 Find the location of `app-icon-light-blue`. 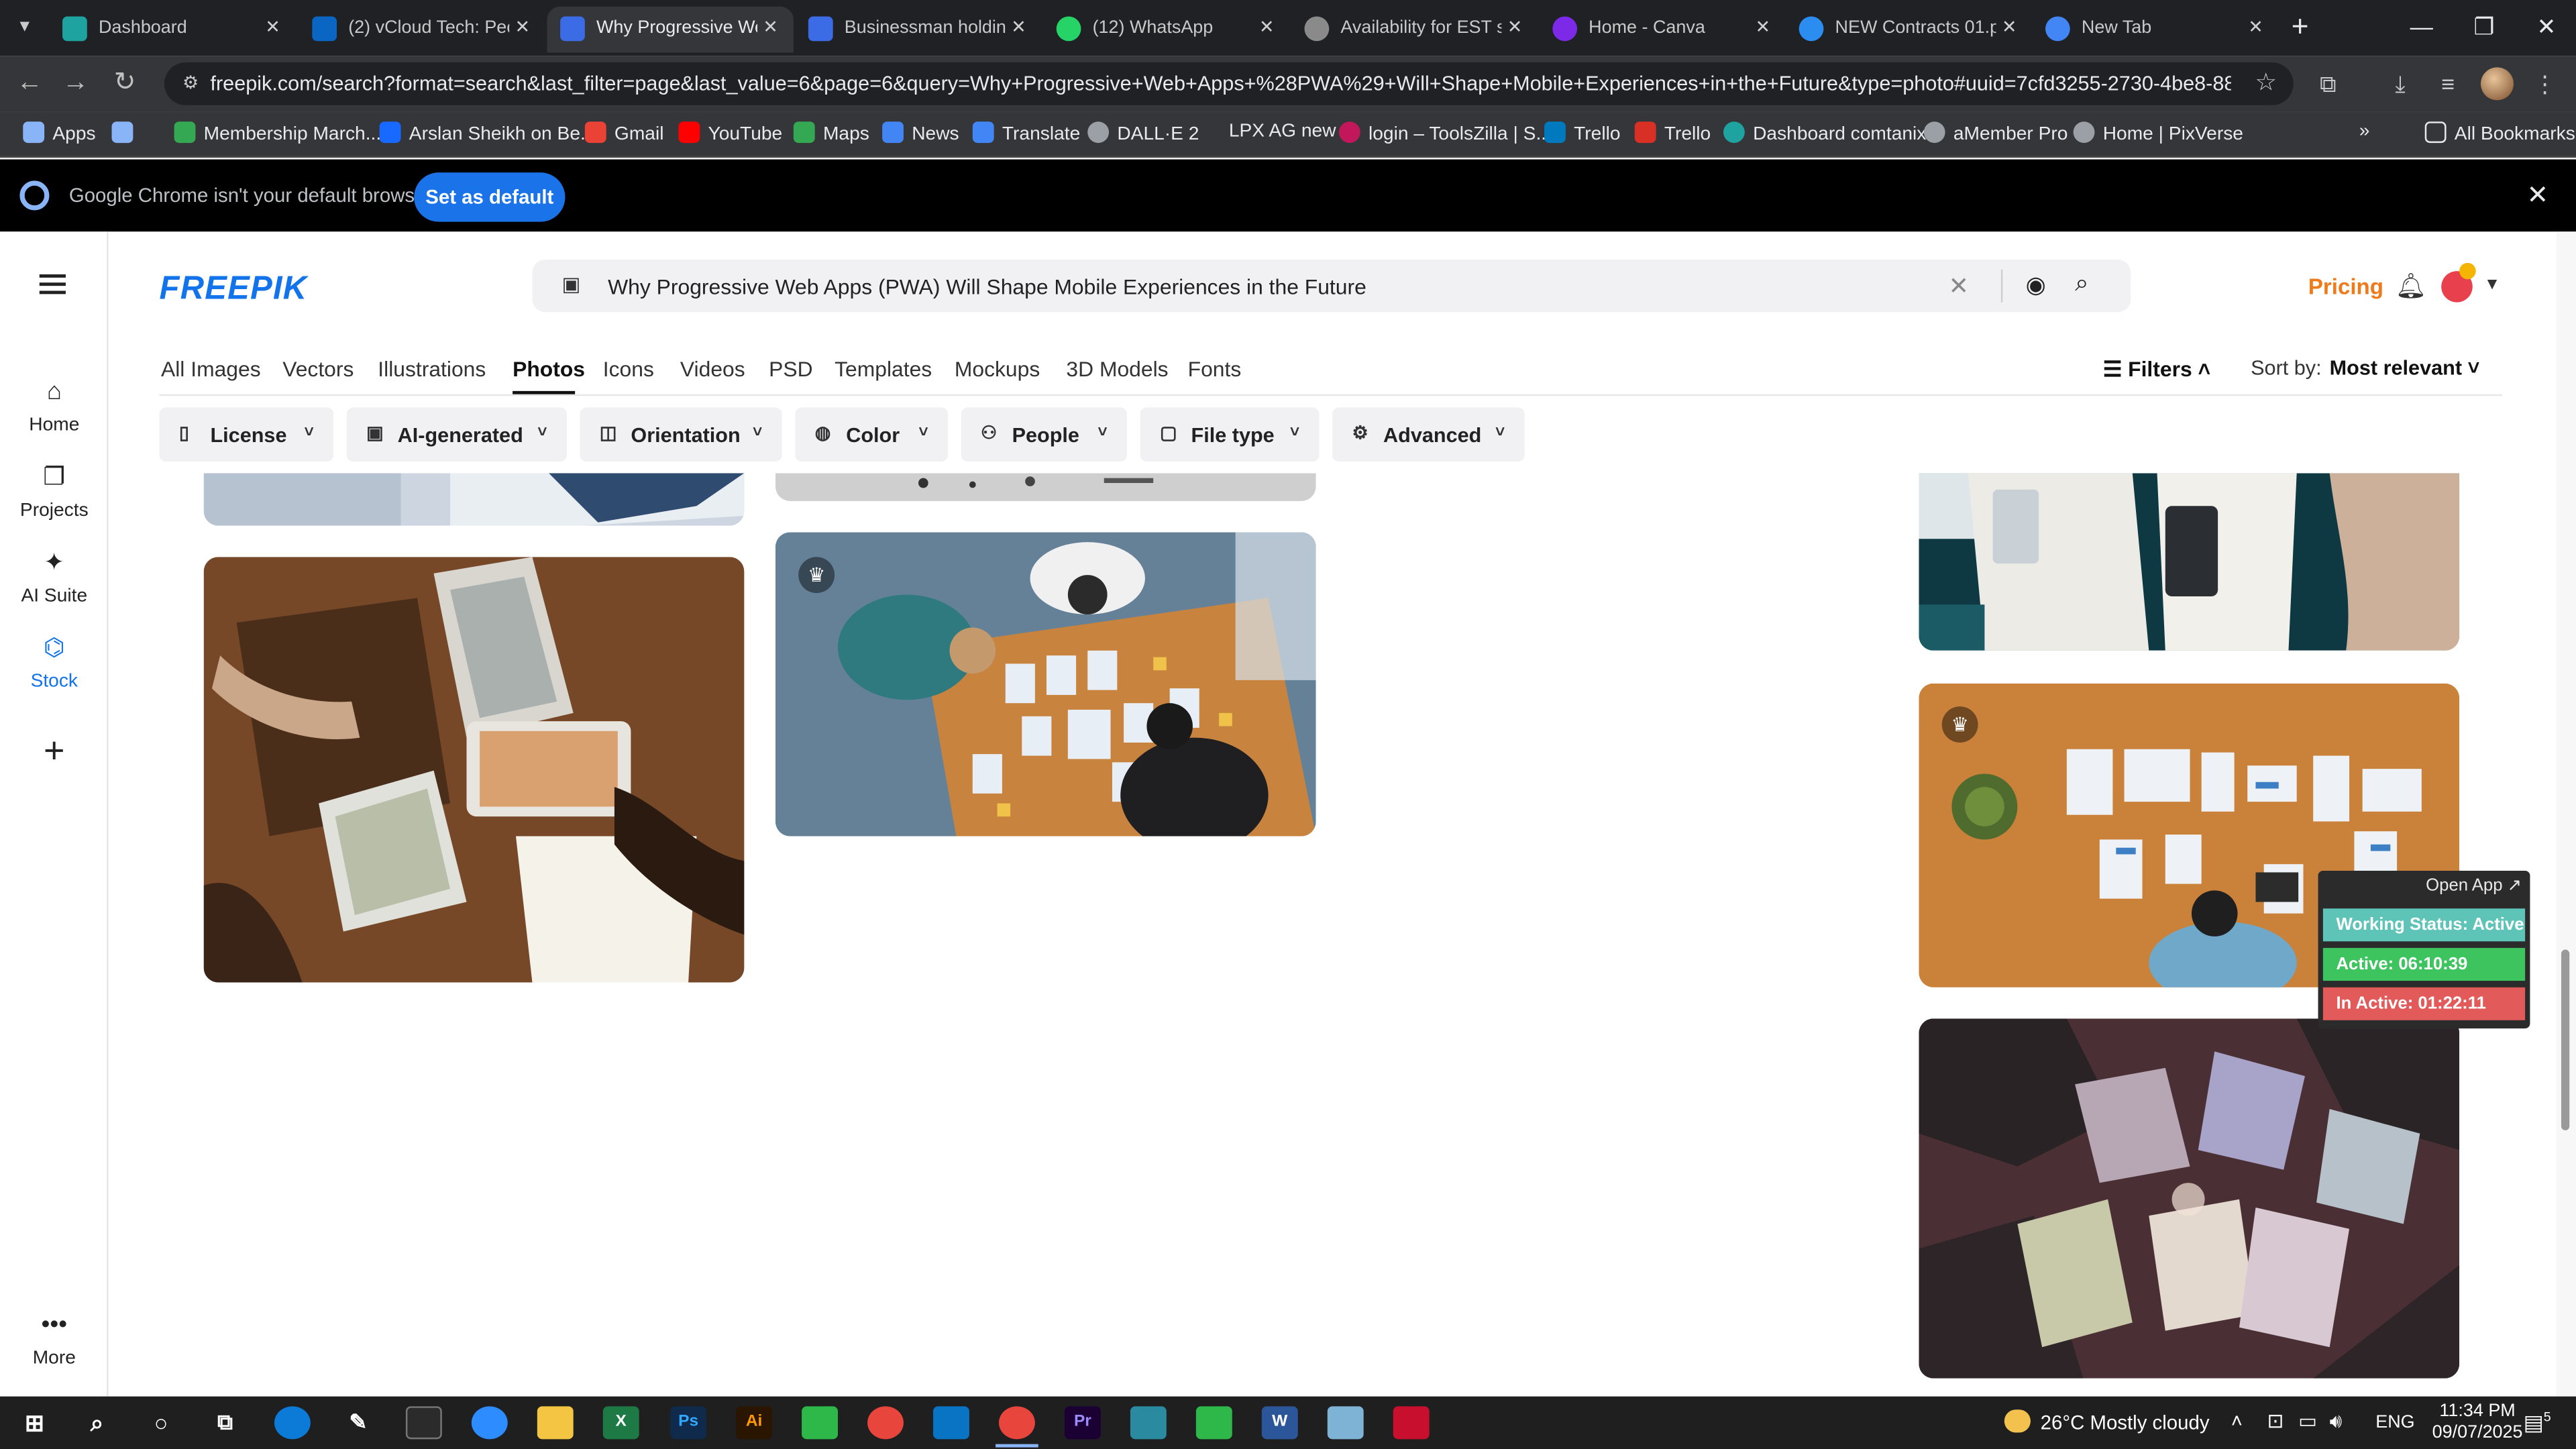

app-icon-light-blue is located at coordinates (1345, 1423).